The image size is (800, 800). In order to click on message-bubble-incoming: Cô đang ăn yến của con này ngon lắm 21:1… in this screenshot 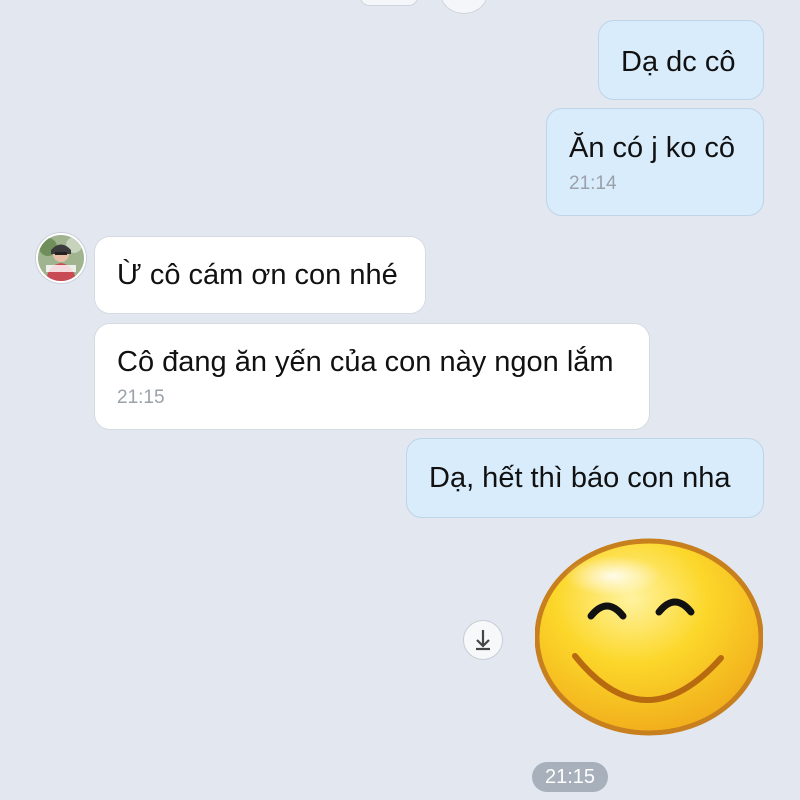, I will do `click(372, 376)`.